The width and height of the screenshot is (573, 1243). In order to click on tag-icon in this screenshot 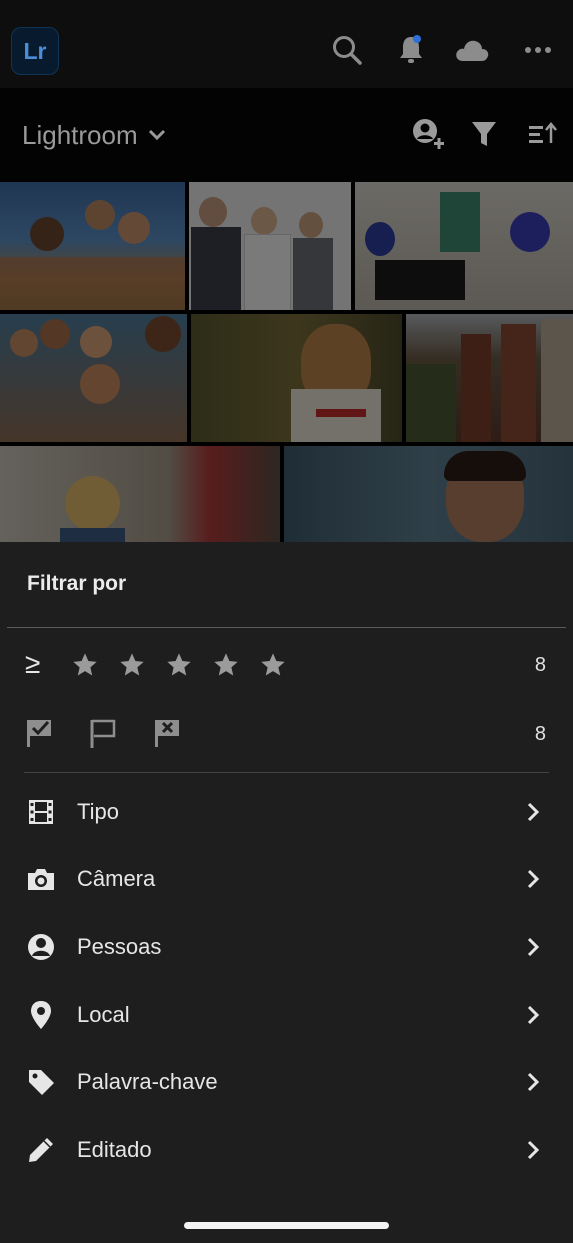, I will do `click(41, 1082)`.